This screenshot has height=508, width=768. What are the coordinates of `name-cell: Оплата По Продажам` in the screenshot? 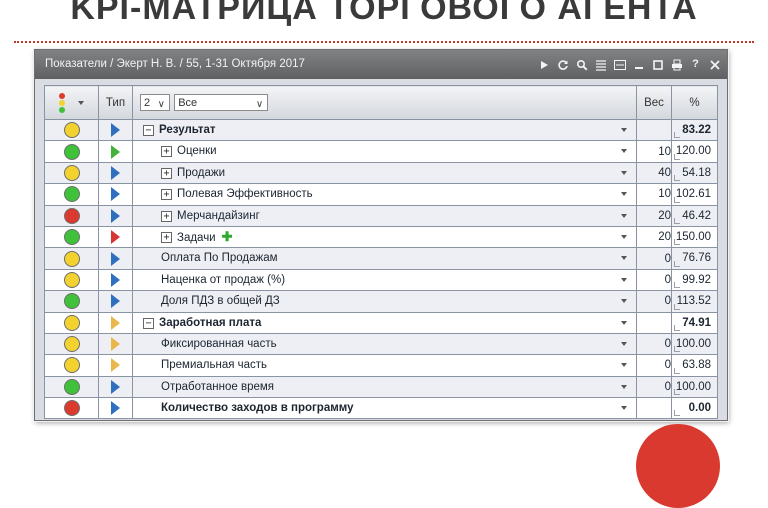 It's located at (384, 258).